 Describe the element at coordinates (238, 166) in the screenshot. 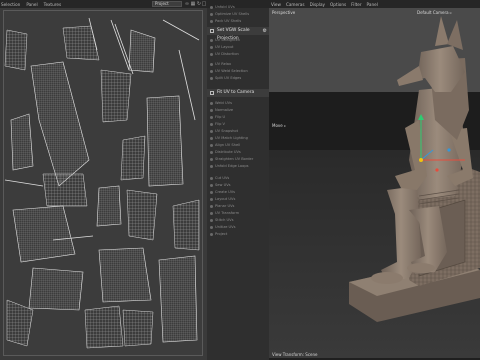

I see `palette-item: Unfold Edge Loops` at that location.